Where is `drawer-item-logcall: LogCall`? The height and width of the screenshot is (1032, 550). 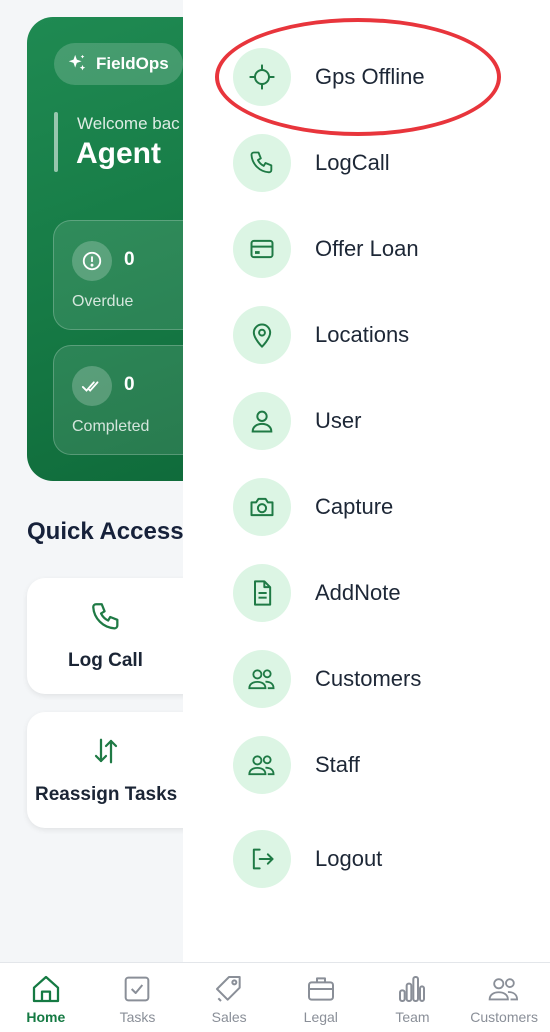
drawer-item-logcall: LogCall is located at coordinates (383, 163).